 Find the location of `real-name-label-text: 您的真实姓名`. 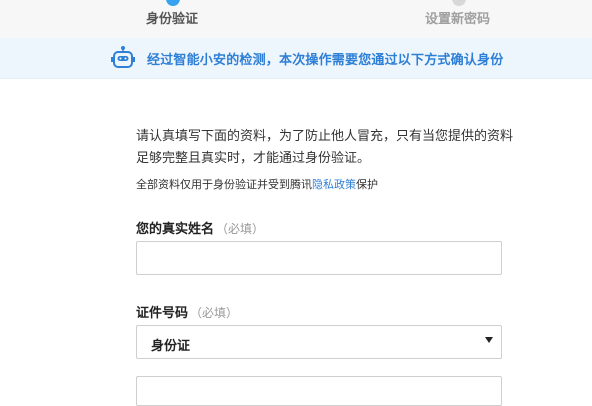

real-name-label-text: 您的真实姓名 is located at coordinates (175, 229).